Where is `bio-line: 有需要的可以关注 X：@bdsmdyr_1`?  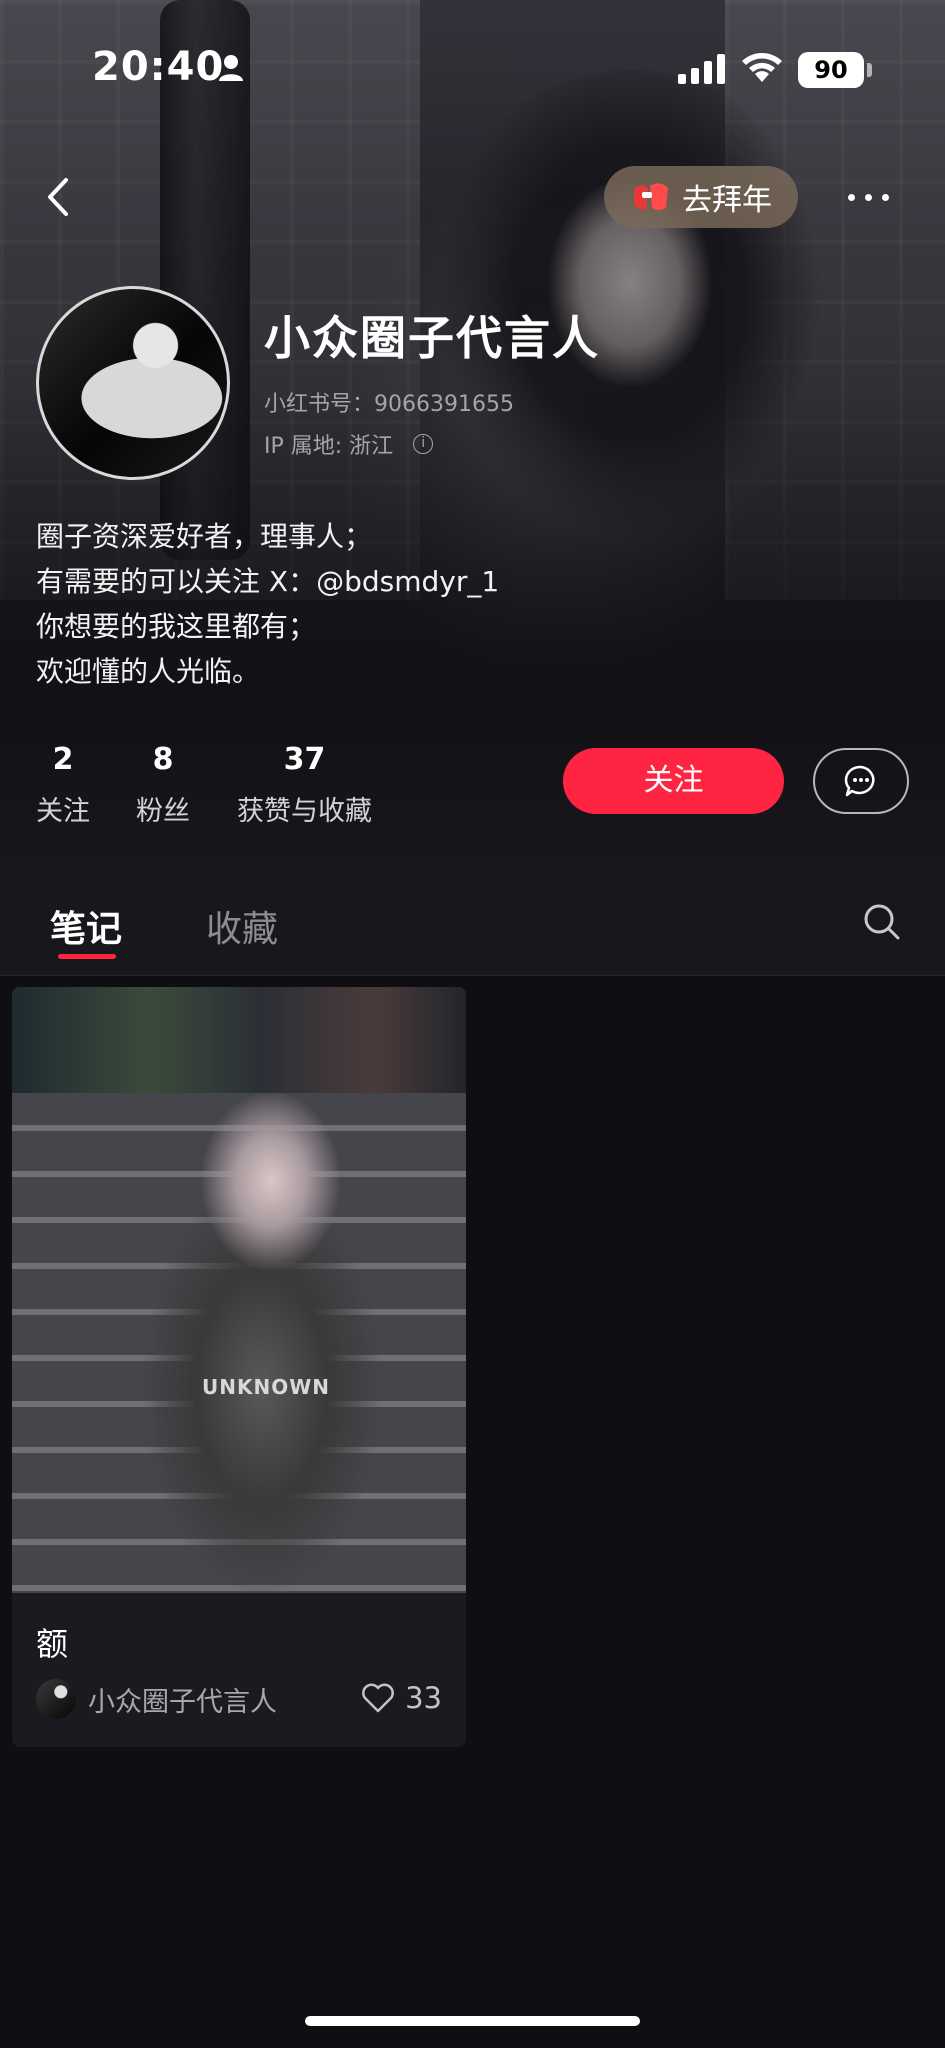 bio-line: 有需要的可以关注 X：@bdsmdyr_1 is located at coordinates (268, 581).